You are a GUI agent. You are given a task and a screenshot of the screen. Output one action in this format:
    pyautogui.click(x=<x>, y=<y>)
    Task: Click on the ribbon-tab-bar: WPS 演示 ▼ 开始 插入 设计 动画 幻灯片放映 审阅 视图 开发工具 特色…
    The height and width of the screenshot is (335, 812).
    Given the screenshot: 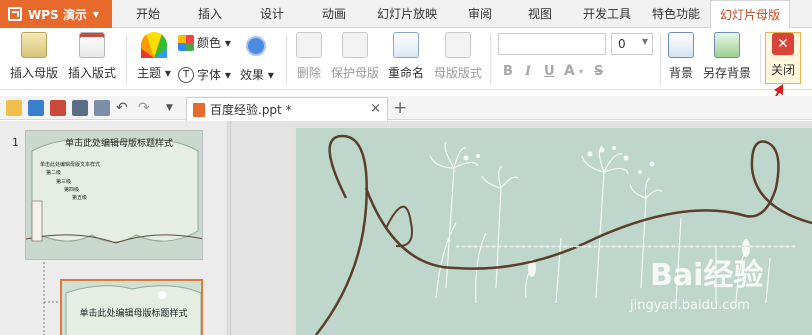 What is the action you would take?
    pyautogui.click(x=406, y=14)
    